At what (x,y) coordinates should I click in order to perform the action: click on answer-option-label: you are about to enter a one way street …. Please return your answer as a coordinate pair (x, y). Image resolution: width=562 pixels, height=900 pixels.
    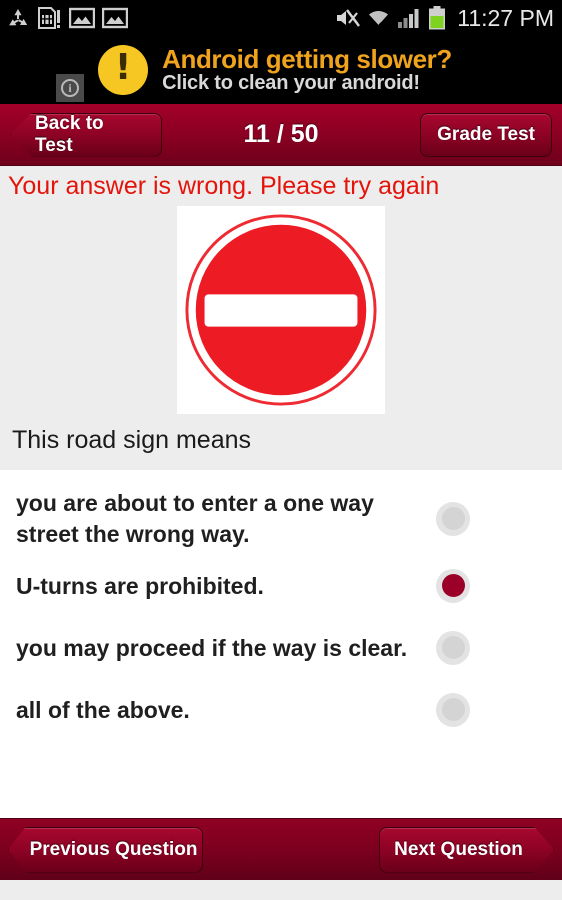
    Looking at the image, I should click on (195, 518).